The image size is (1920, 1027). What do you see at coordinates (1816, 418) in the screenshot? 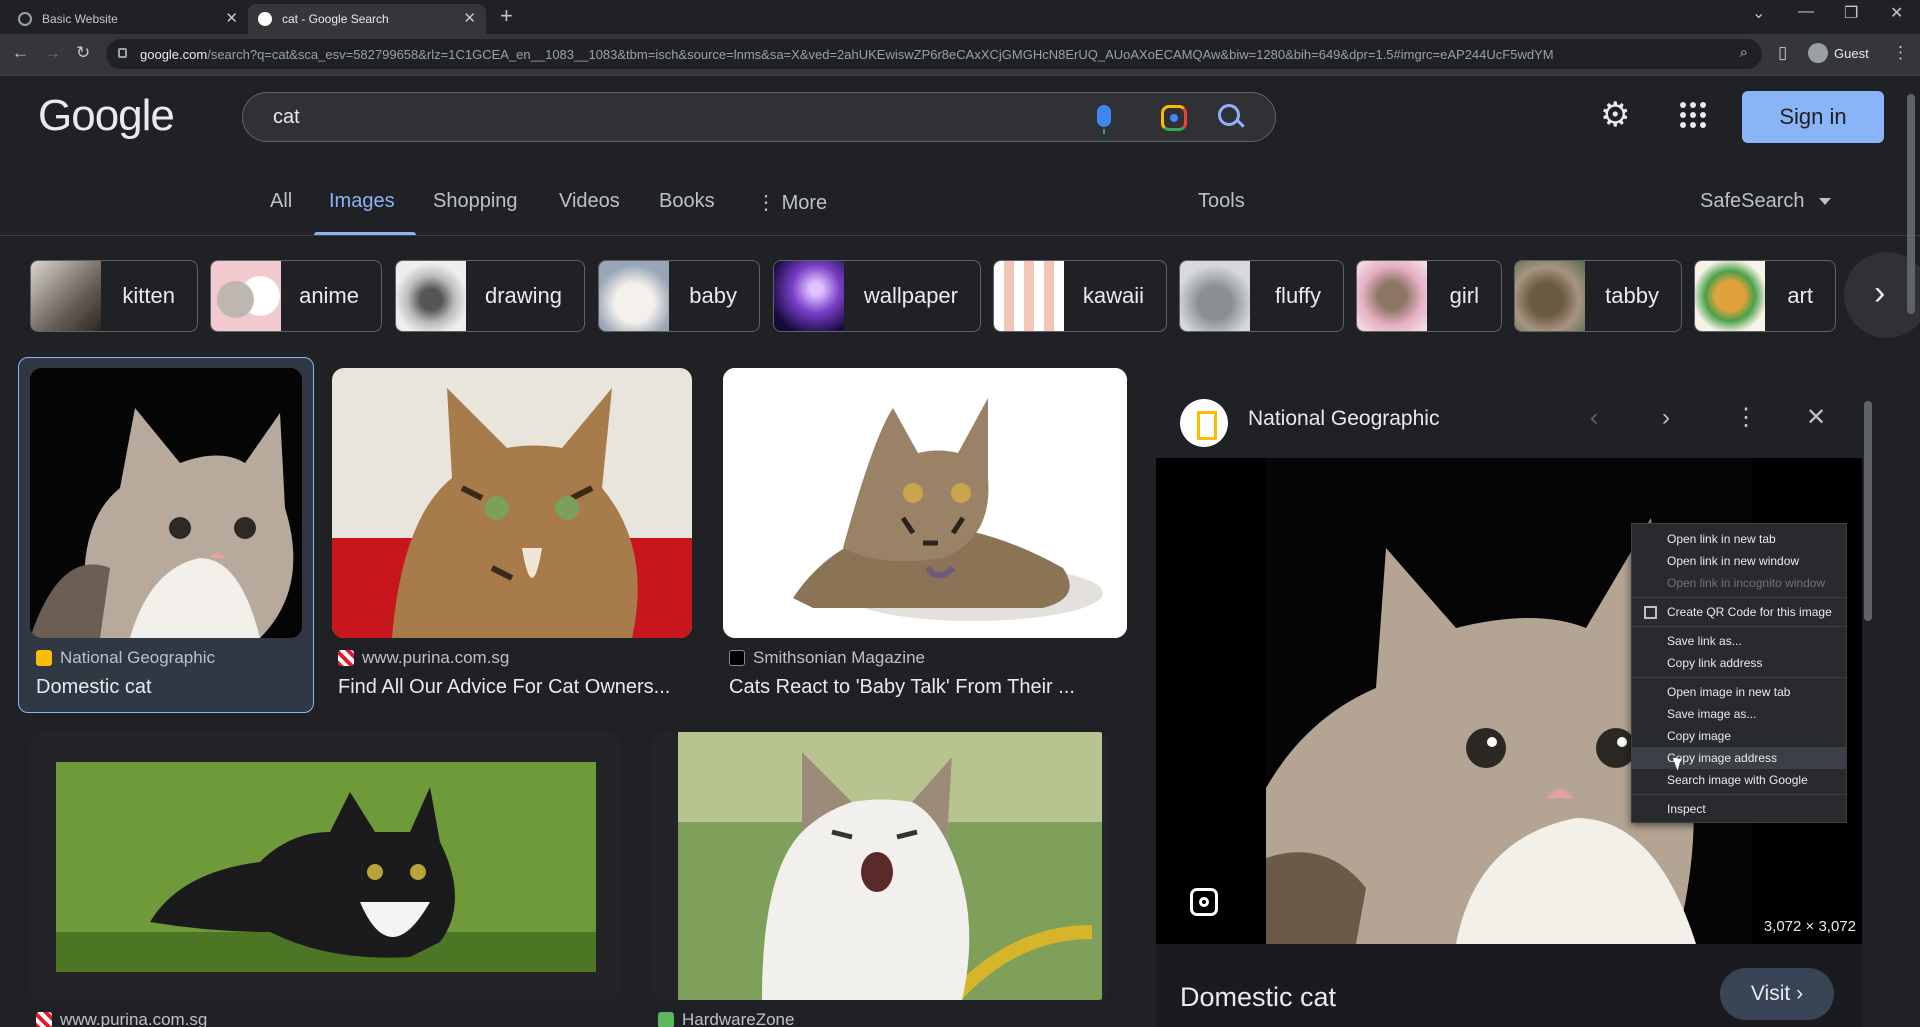
I see `close-preview-icon: ✕` at bounding box center [1816, 418].